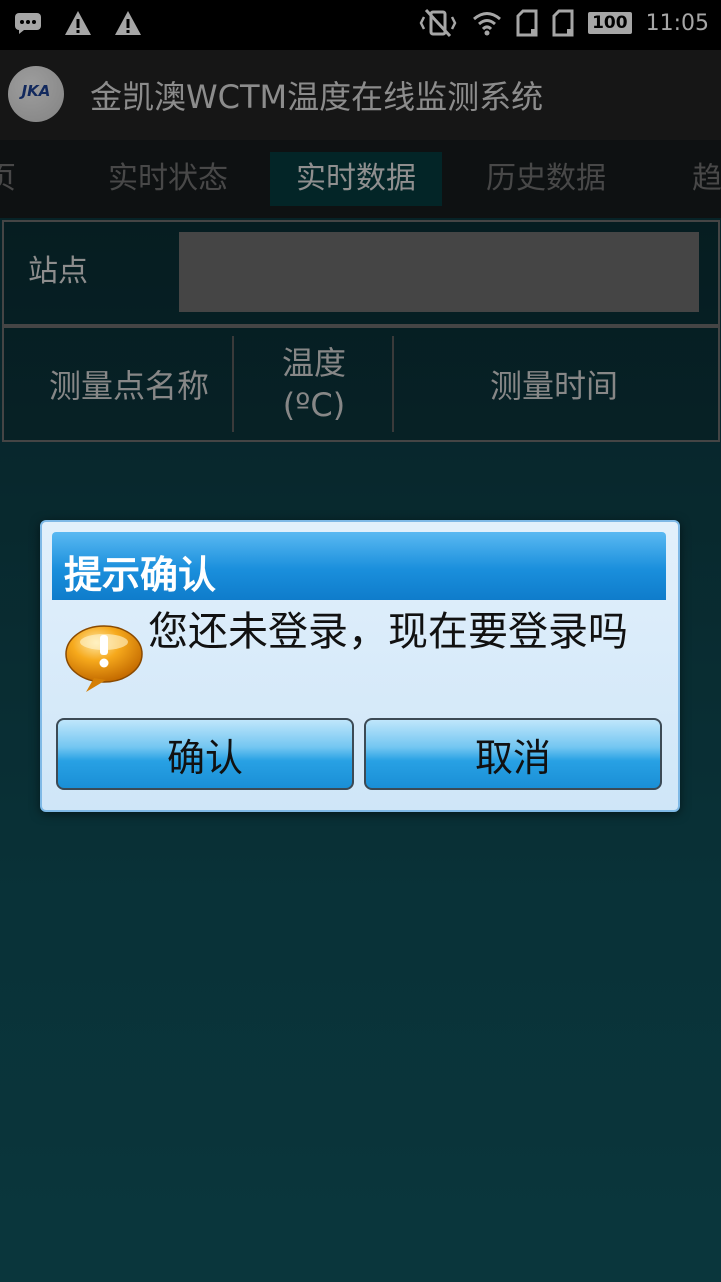 This screenshot has height=1282, width=721. I want to click on dialog-message: 您还未登录，现在要登录吗, so click(388, 632).